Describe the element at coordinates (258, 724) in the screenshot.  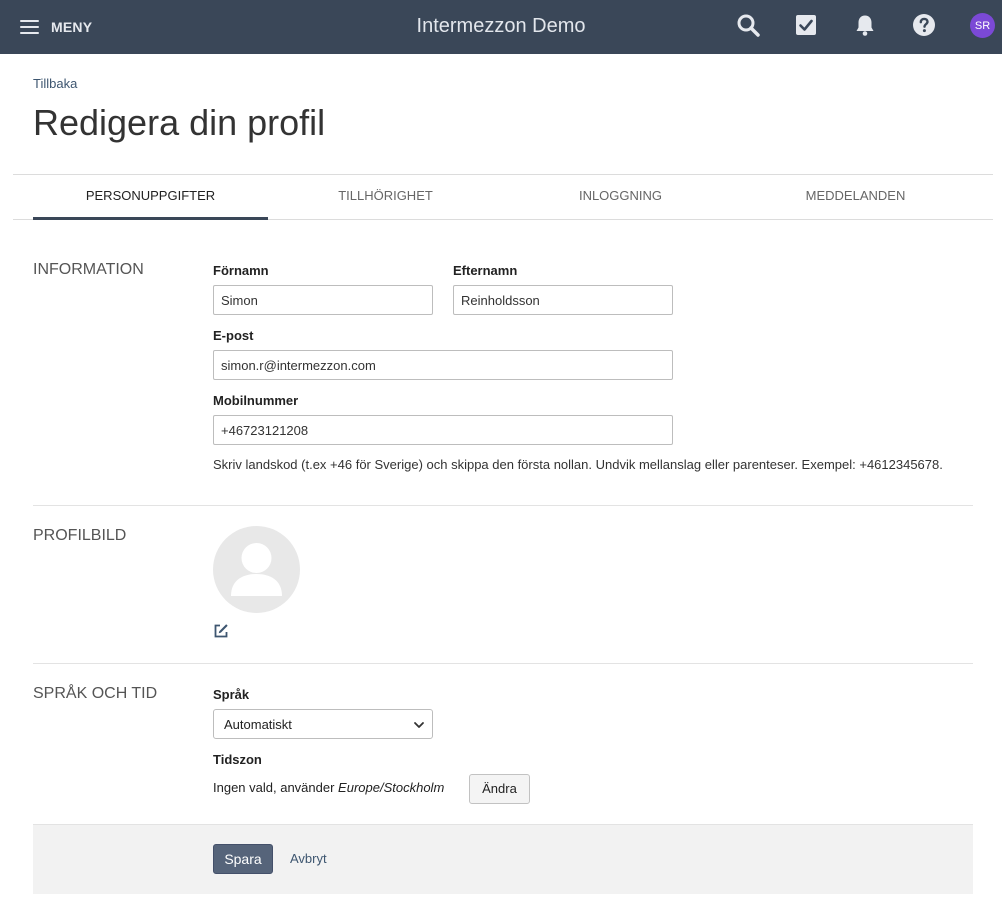
I see `language-selected-value: Automatiskt` at that location.